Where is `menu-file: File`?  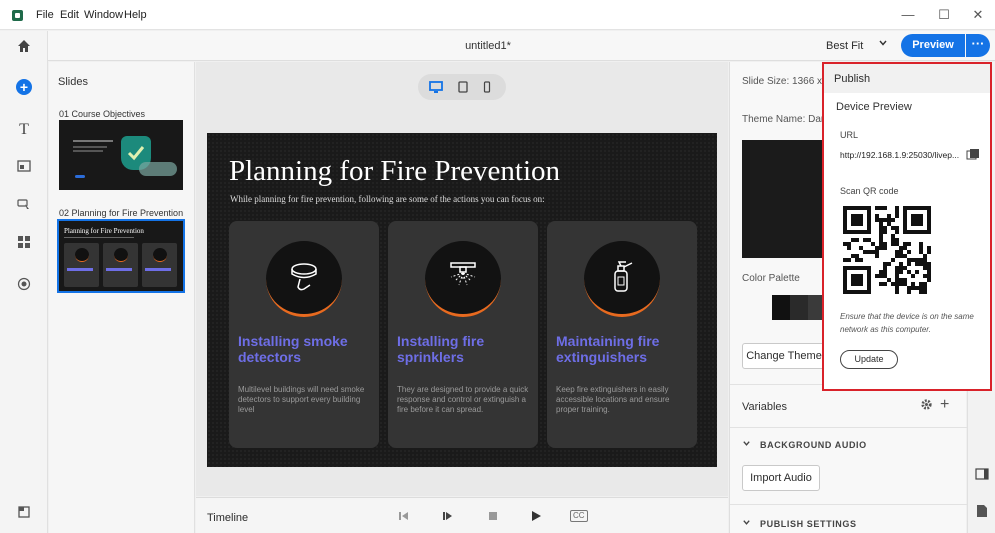 menu-file: File is located at coordinates (45, 15).